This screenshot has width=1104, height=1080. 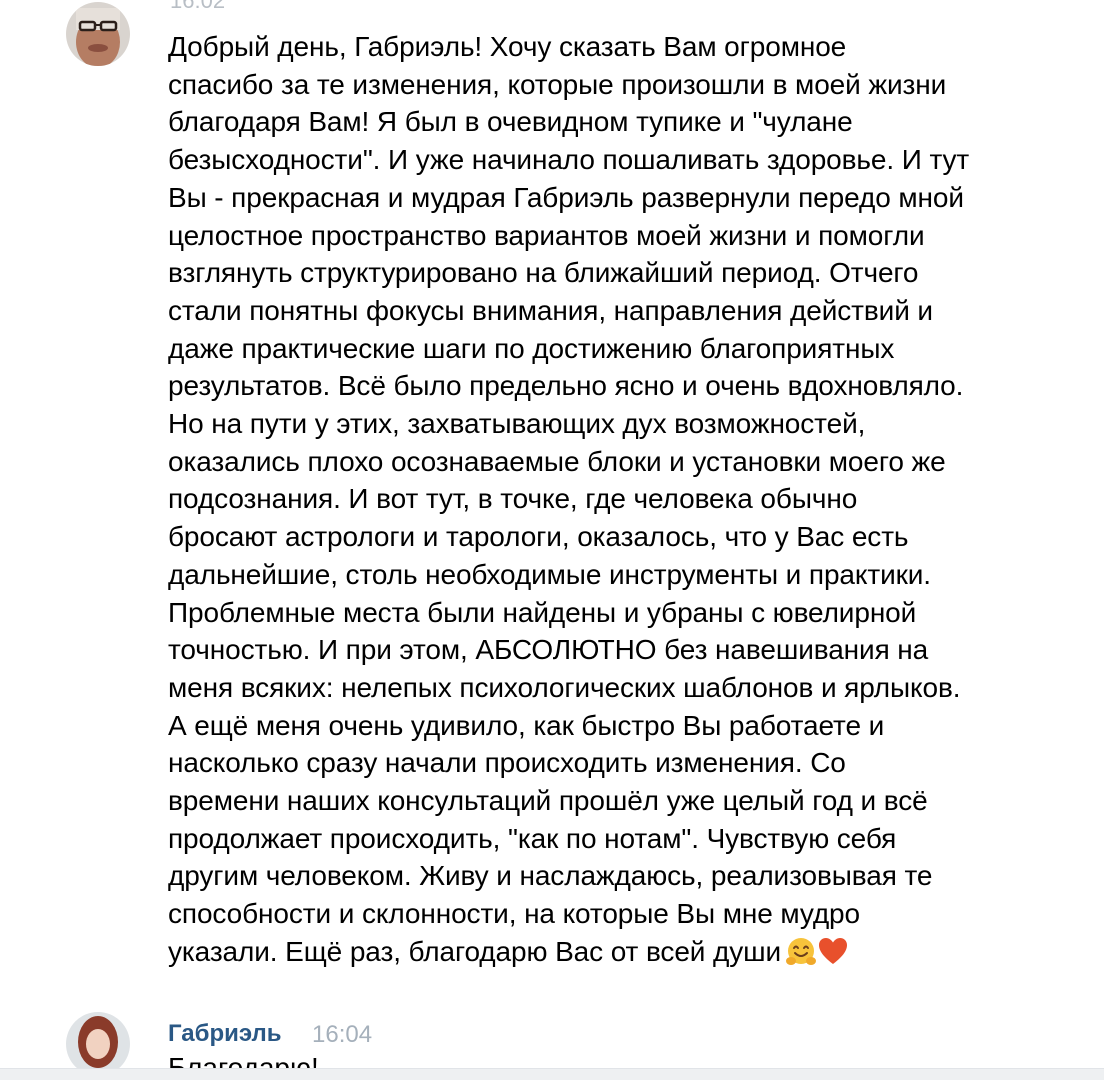 I want to click on hugging-face-icon, so click(x=801, y=952).